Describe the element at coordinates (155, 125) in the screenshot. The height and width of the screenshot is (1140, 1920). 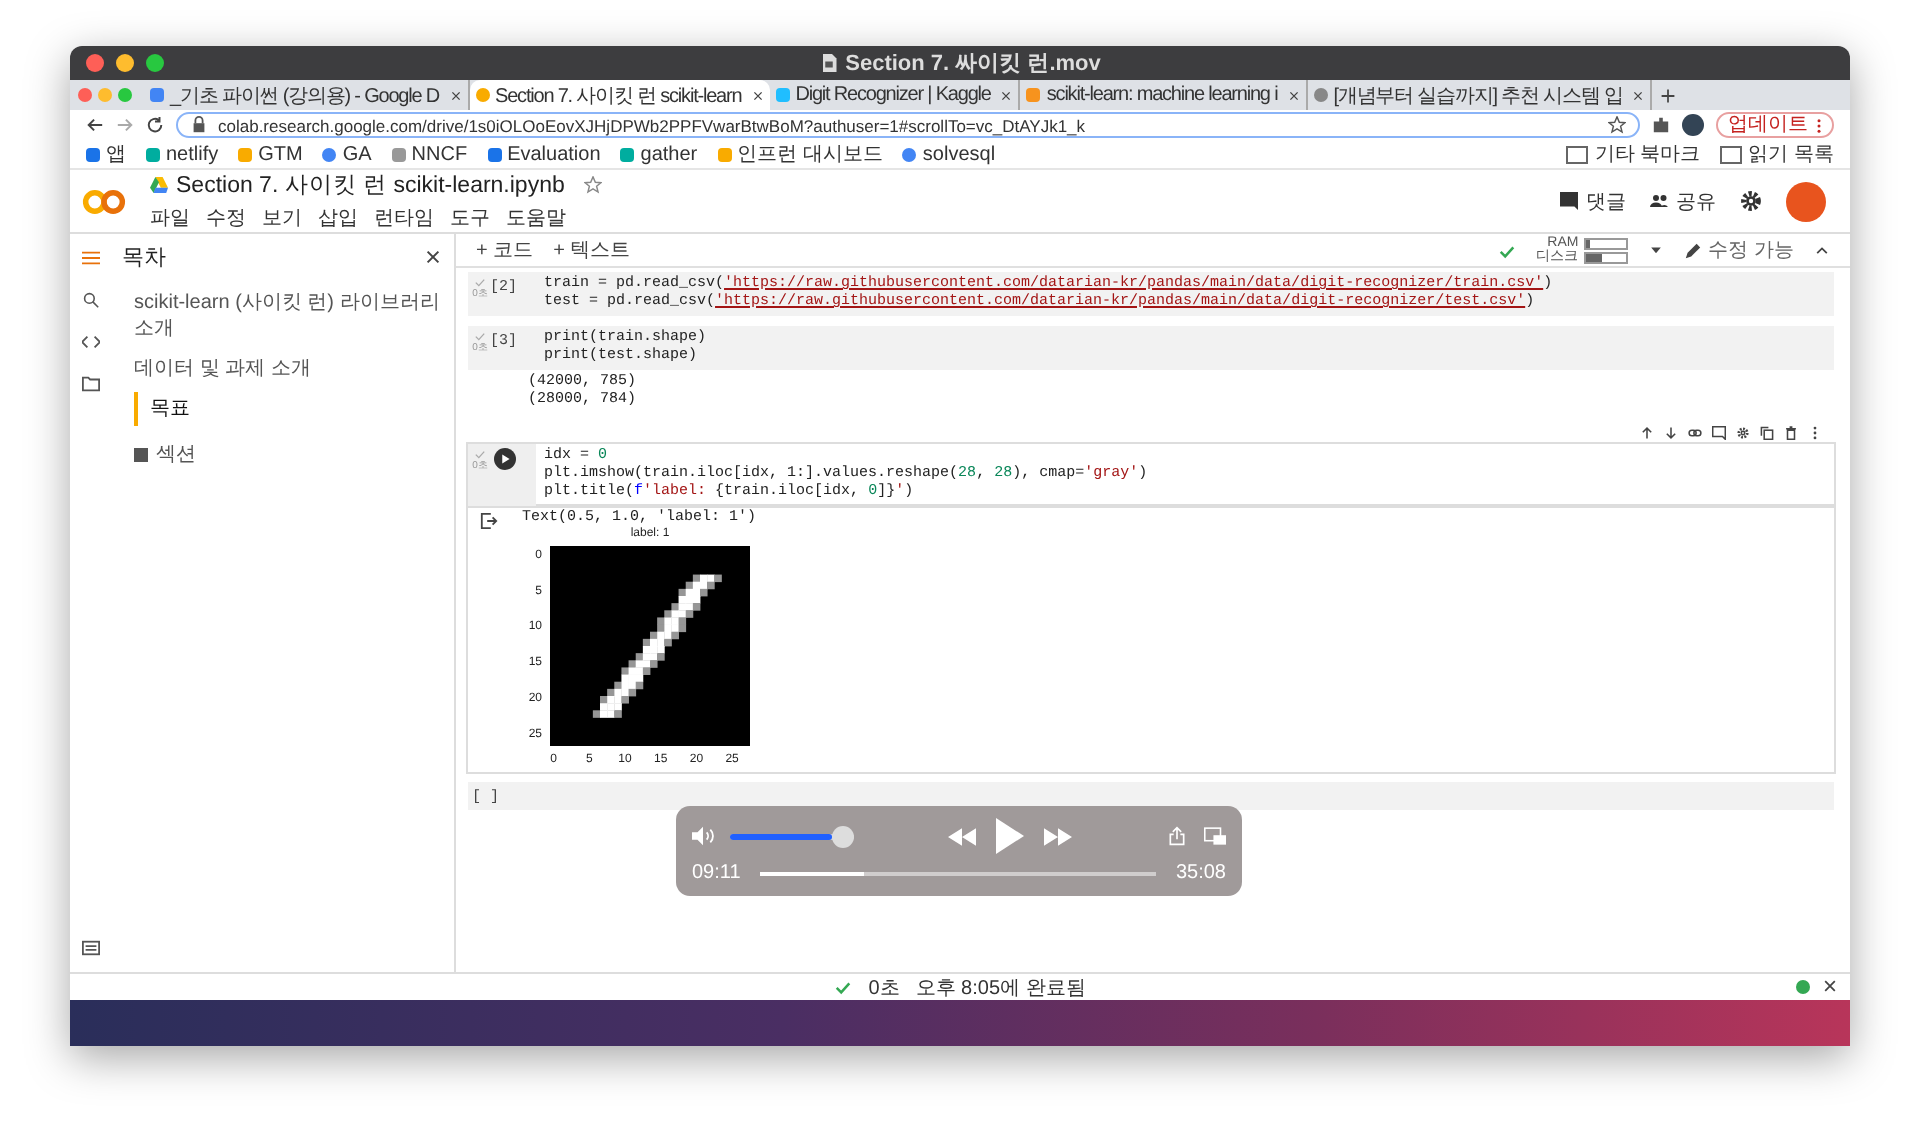
I see `reload-icon` at that location.